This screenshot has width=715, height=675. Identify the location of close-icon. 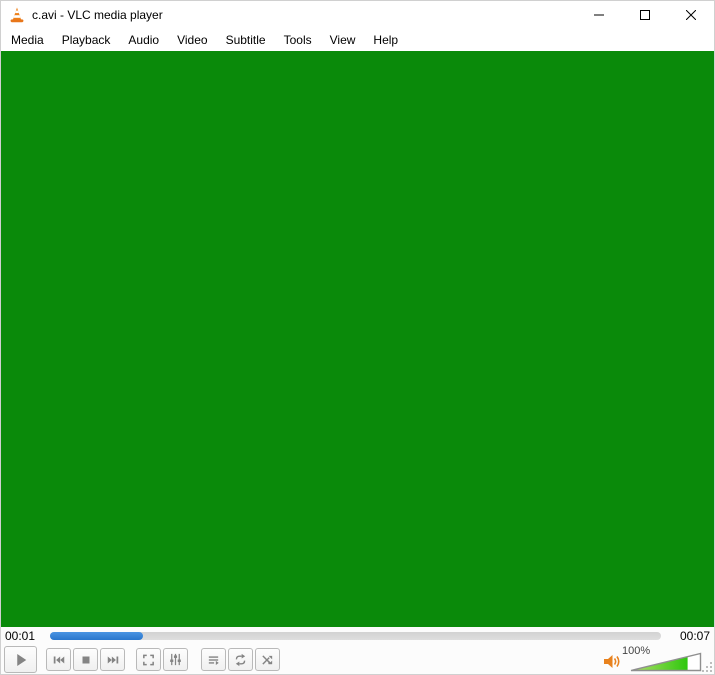
(691, 15).